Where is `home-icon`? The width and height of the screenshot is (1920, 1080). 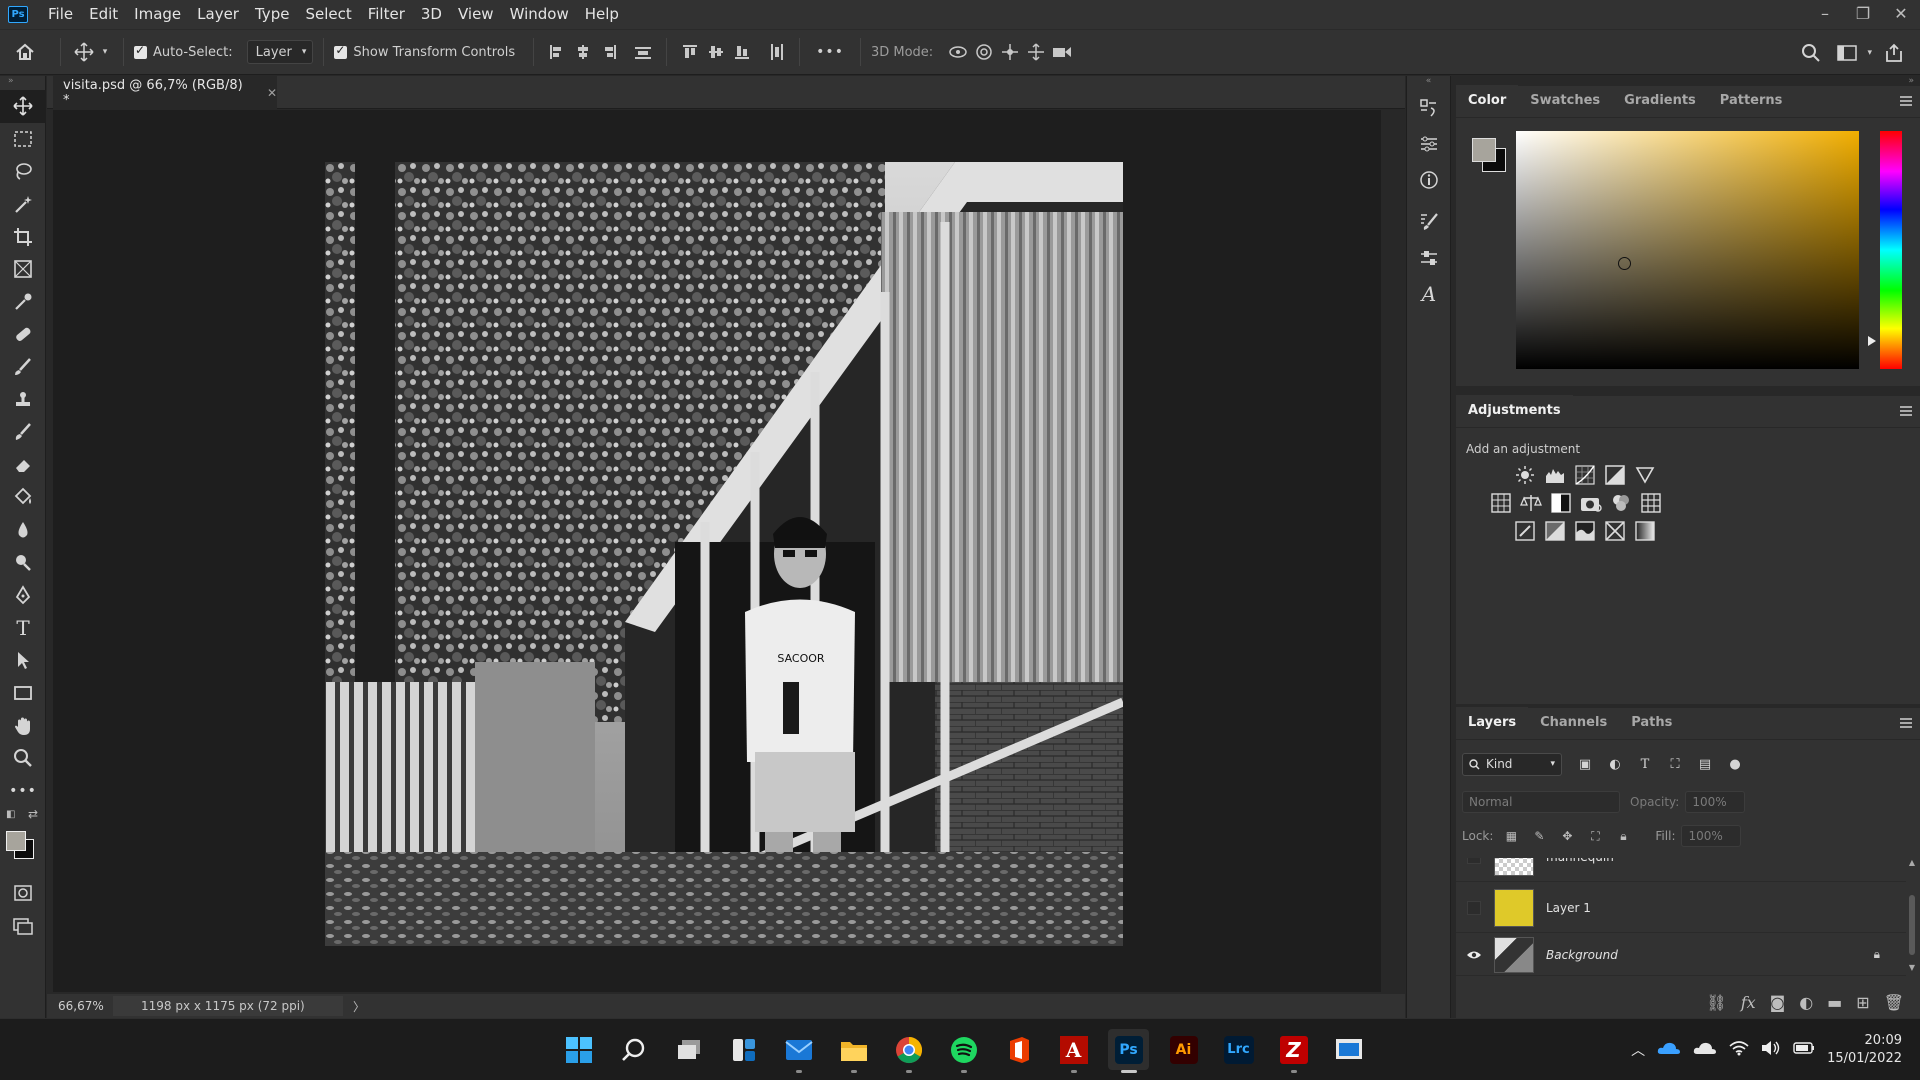
home-icon is located at coordinates (25, 52).